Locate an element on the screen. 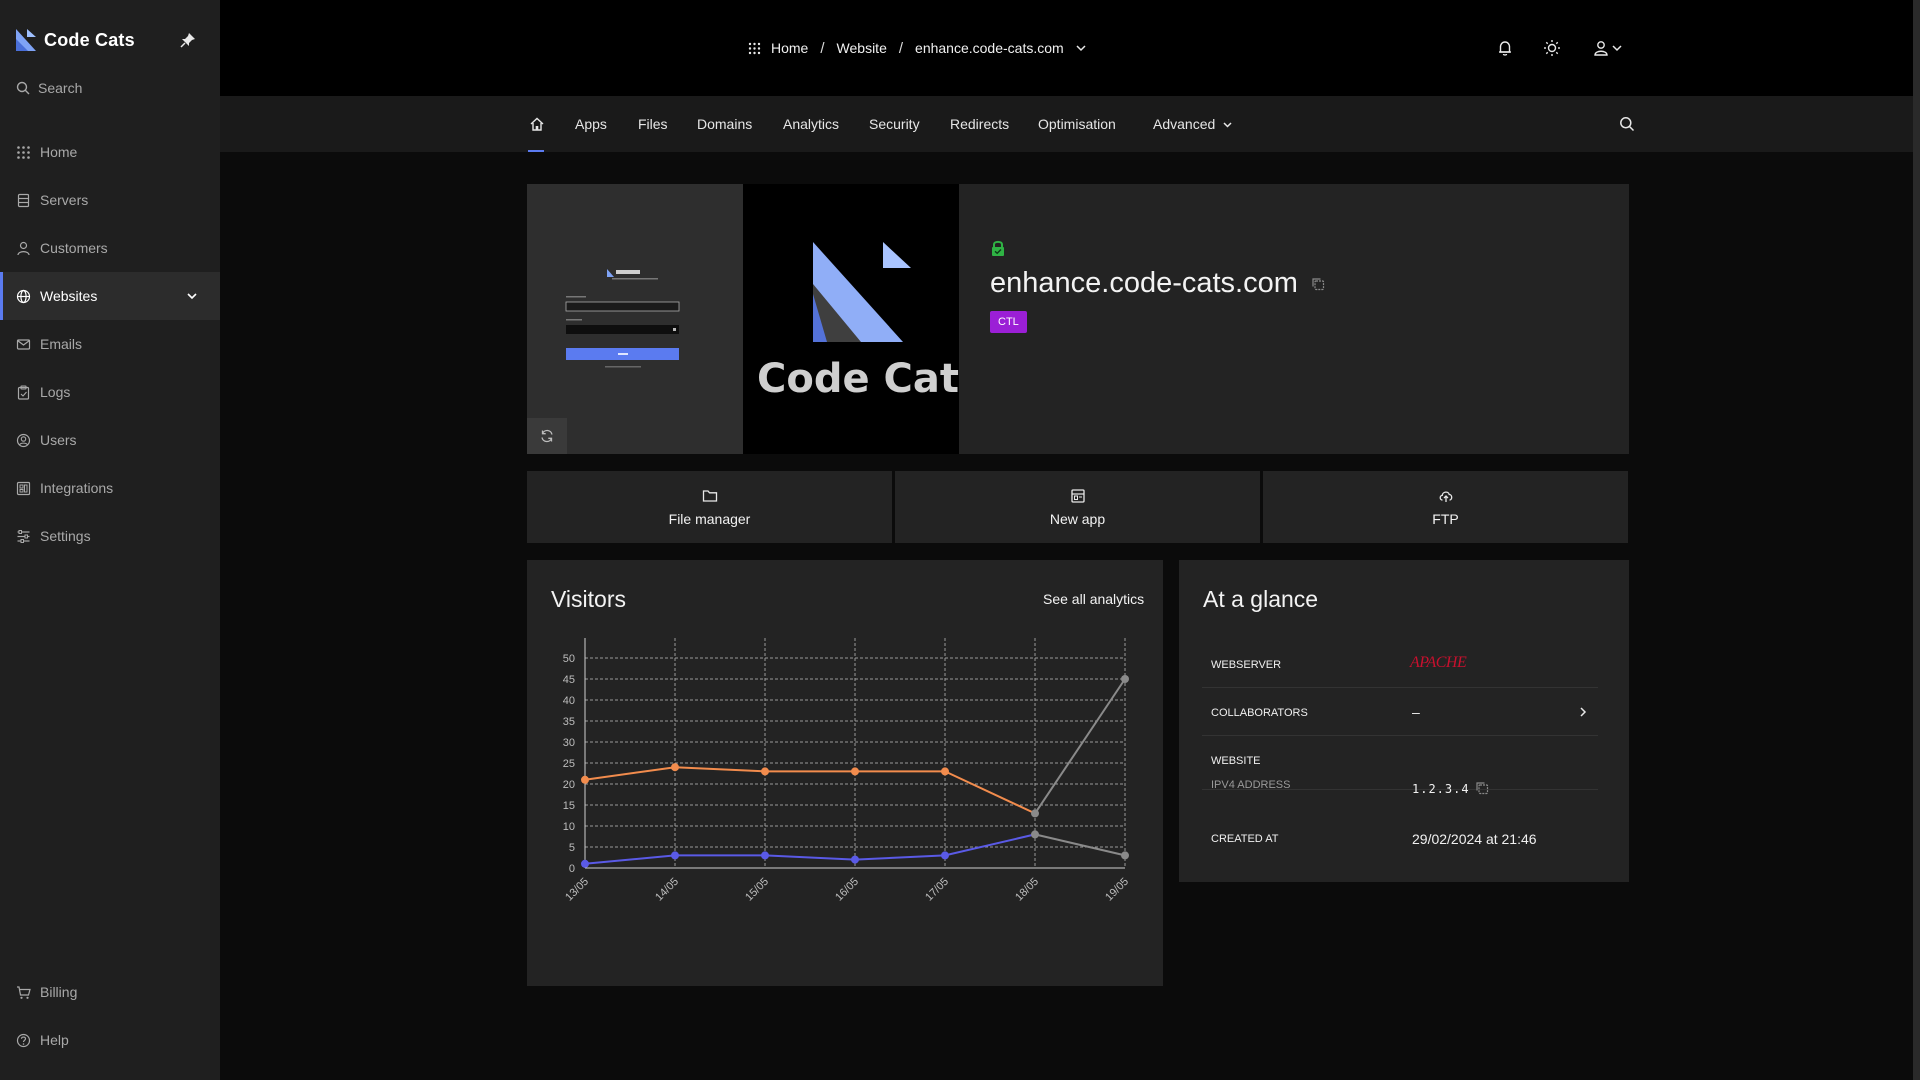 This screenshot has height=1080, width=1920. tab-optimisation: Optimisation is located at coordinates (1077, 124).